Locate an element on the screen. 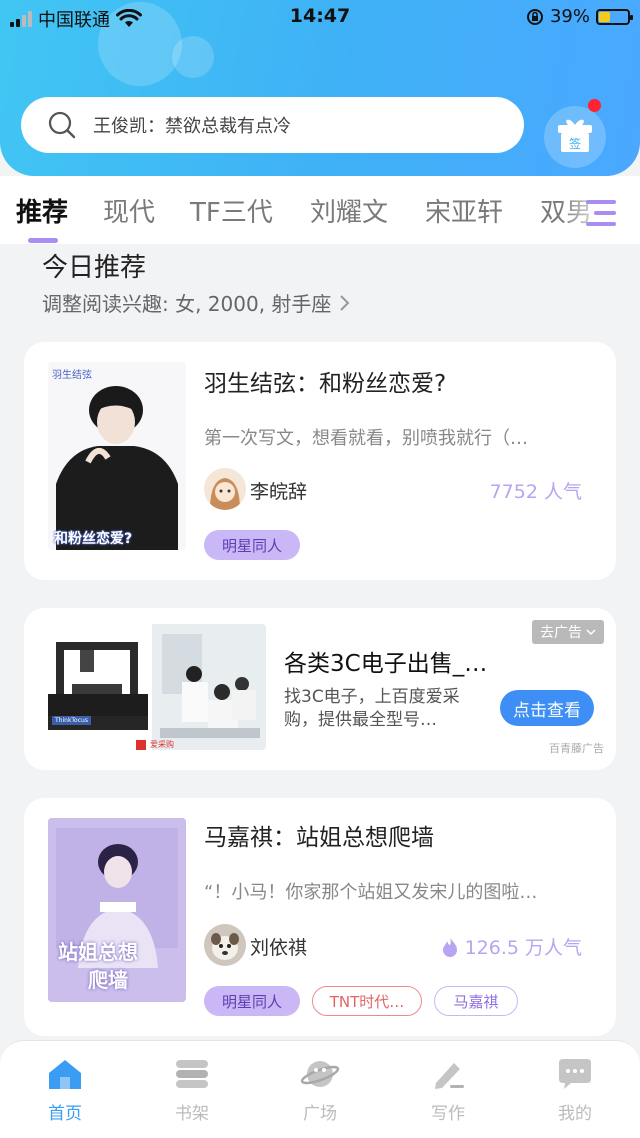 The image size is (640, 1138). bottom-nav: 首页 书架 广场 写作 我的 is located at coordinates (320, 1089).